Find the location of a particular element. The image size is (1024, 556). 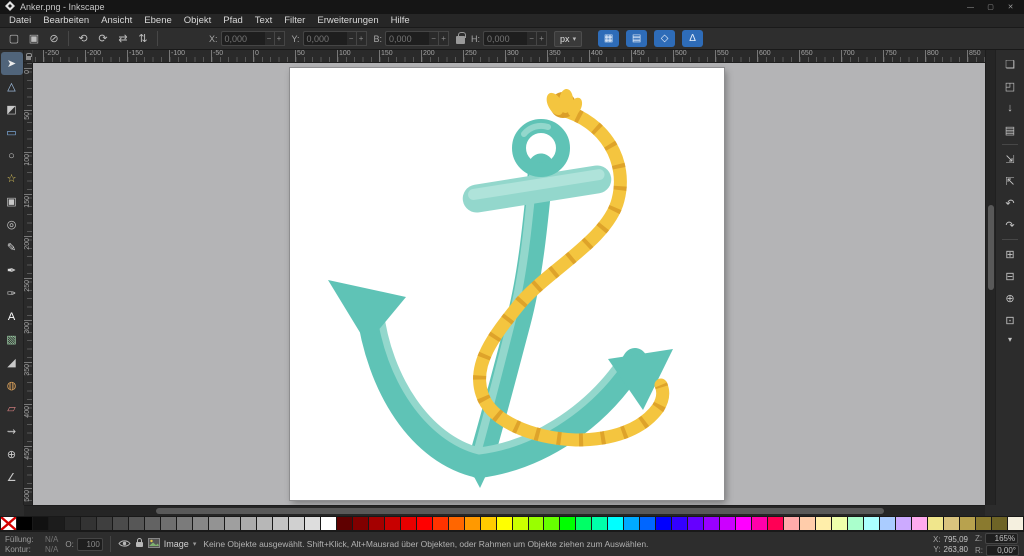

paint-bucket-tool: ◍ is located at coordinates (12, 385).